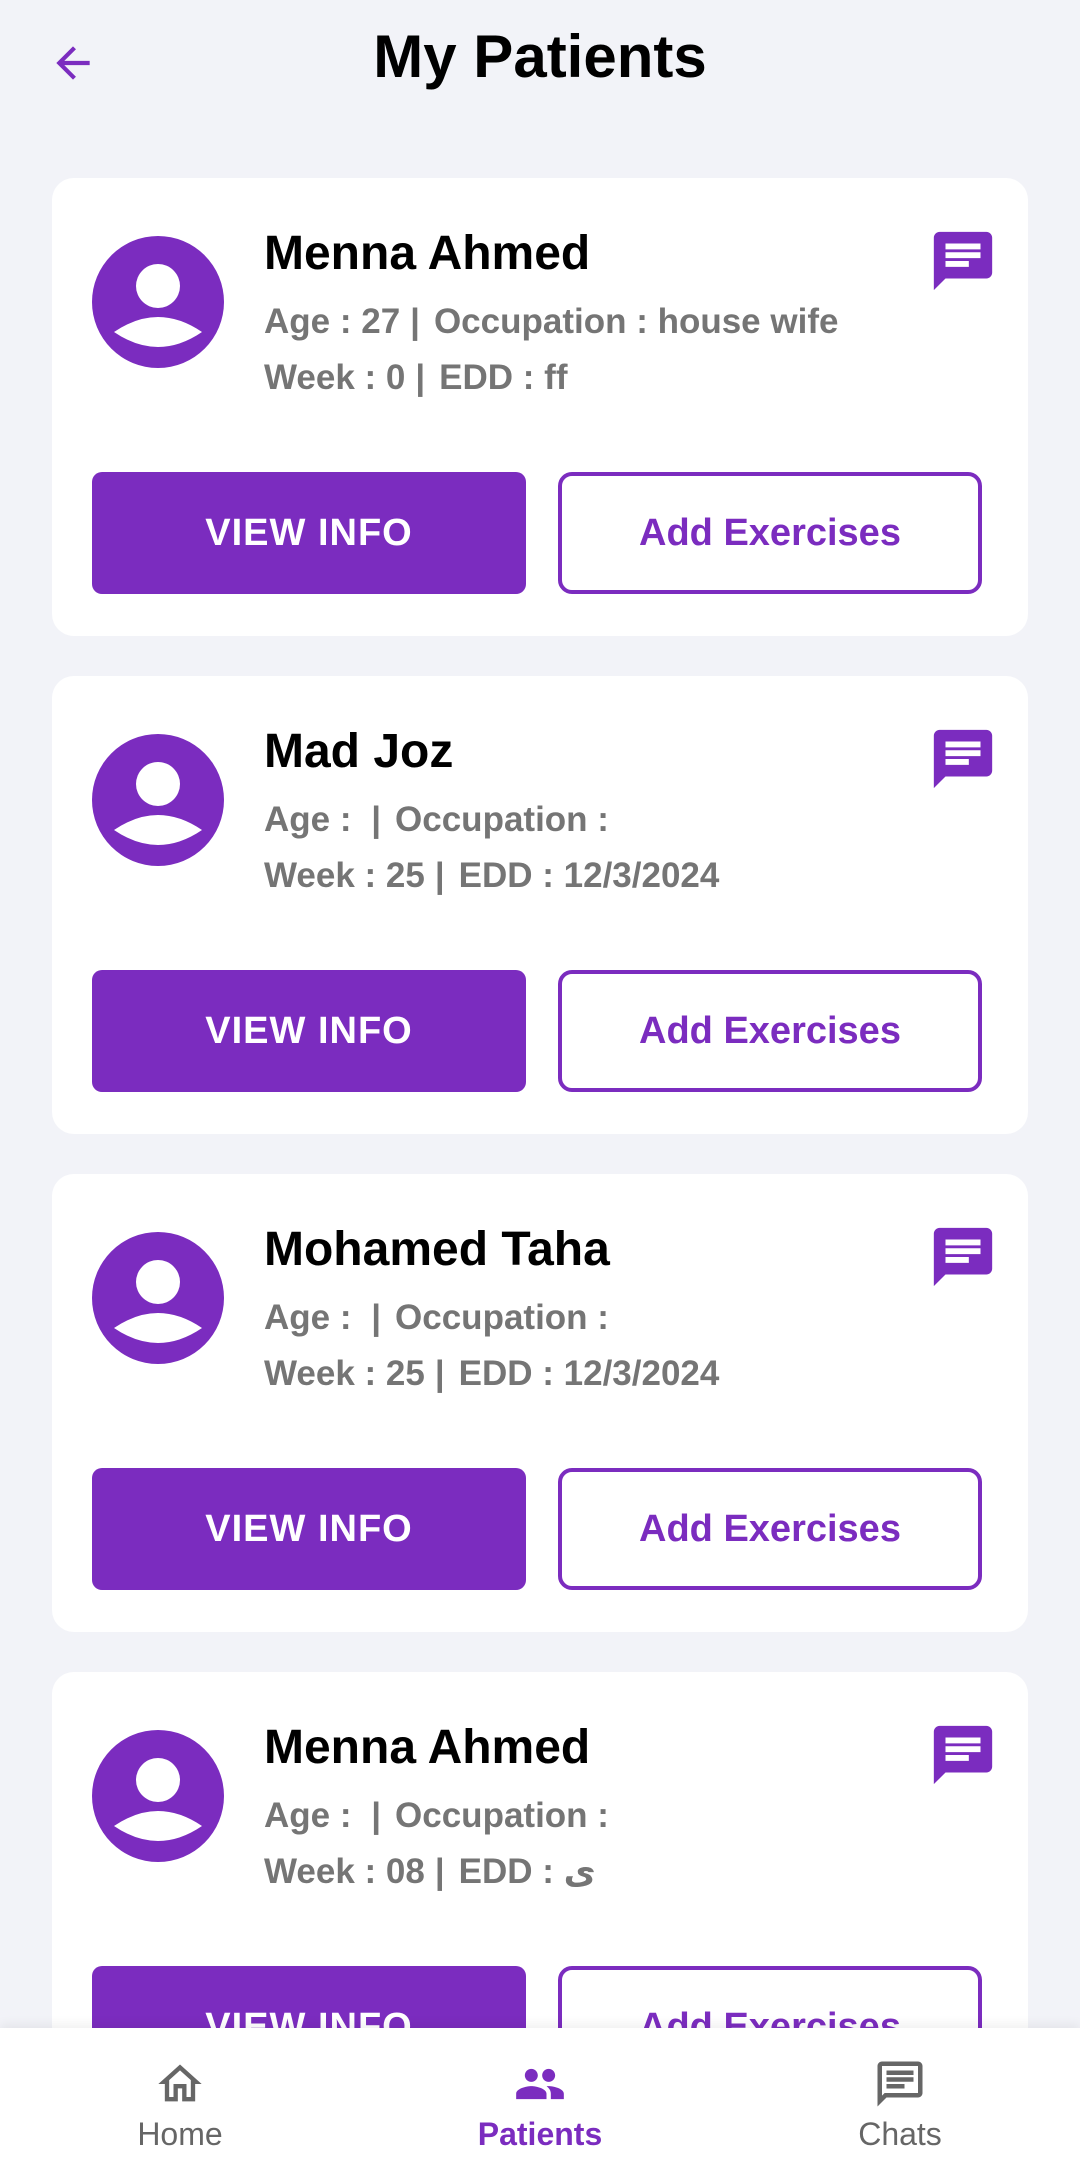 The width and height of the screenshot is (1080, 2166). I want to click on week-label: Week : 0, so click(335, 377).